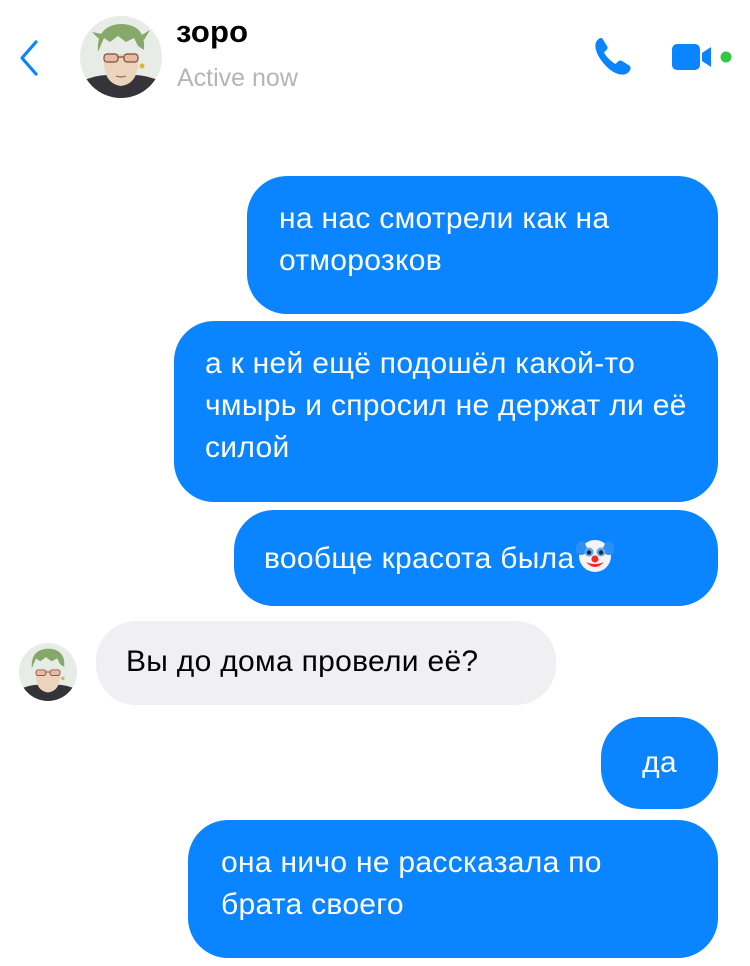 This screenshot has height=966, width=750. I want to click on video-call-button, so click(703, 57).